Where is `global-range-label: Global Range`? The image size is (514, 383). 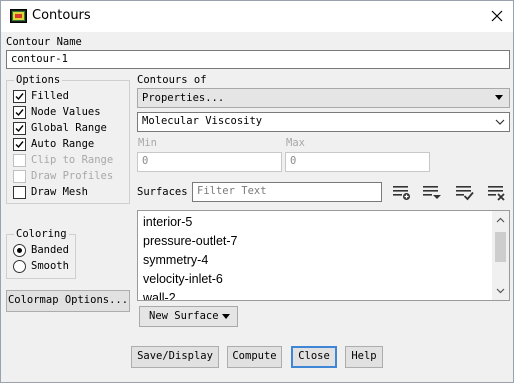
global-range-label: Global Range is located at coordinates (69, 128).